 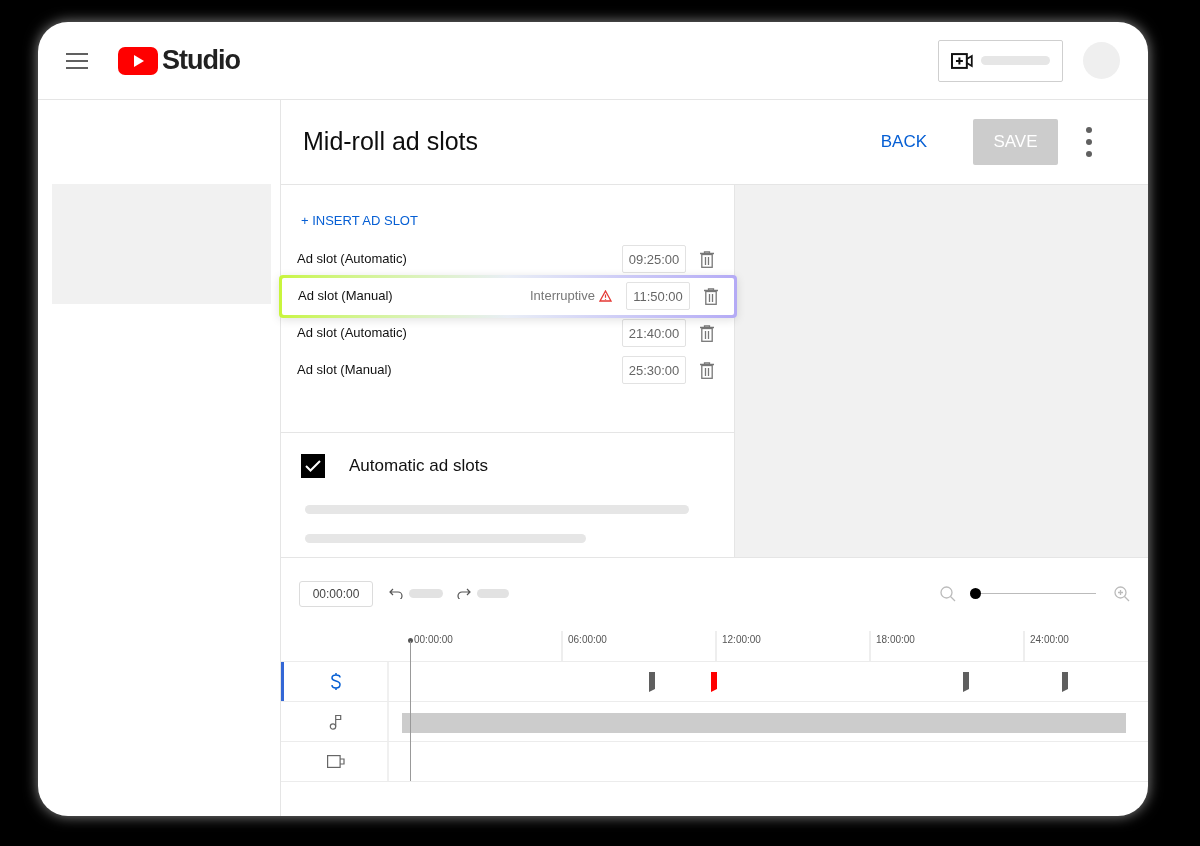 What do you see at coordinates (335, 721) in the screenshot?
I see `music-note-icon` at bounding box center [335, 721].